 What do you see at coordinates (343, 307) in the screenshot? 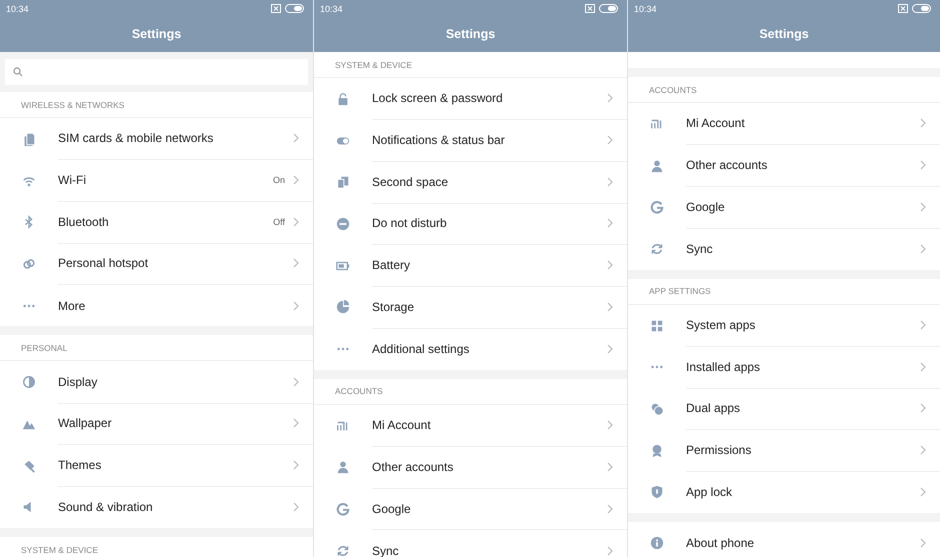
I see `pie-icon` at bounding box center [343, 307].